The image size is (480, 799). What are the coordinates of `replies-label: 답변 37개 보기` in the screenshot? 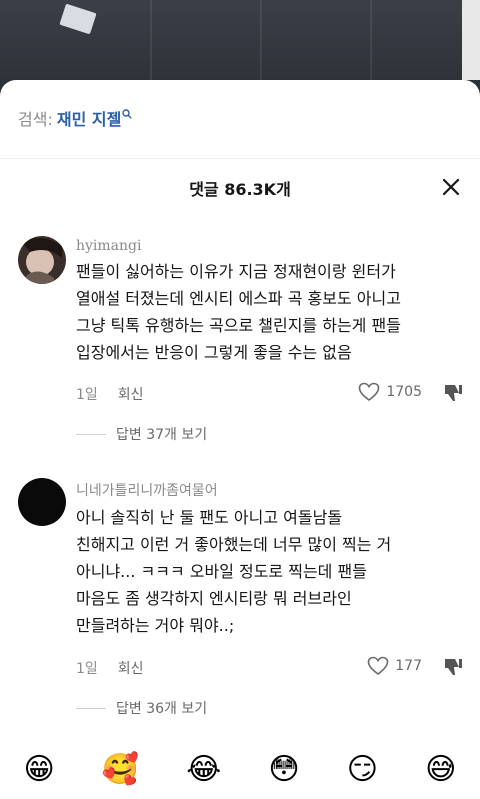 It's located at (162, 435).